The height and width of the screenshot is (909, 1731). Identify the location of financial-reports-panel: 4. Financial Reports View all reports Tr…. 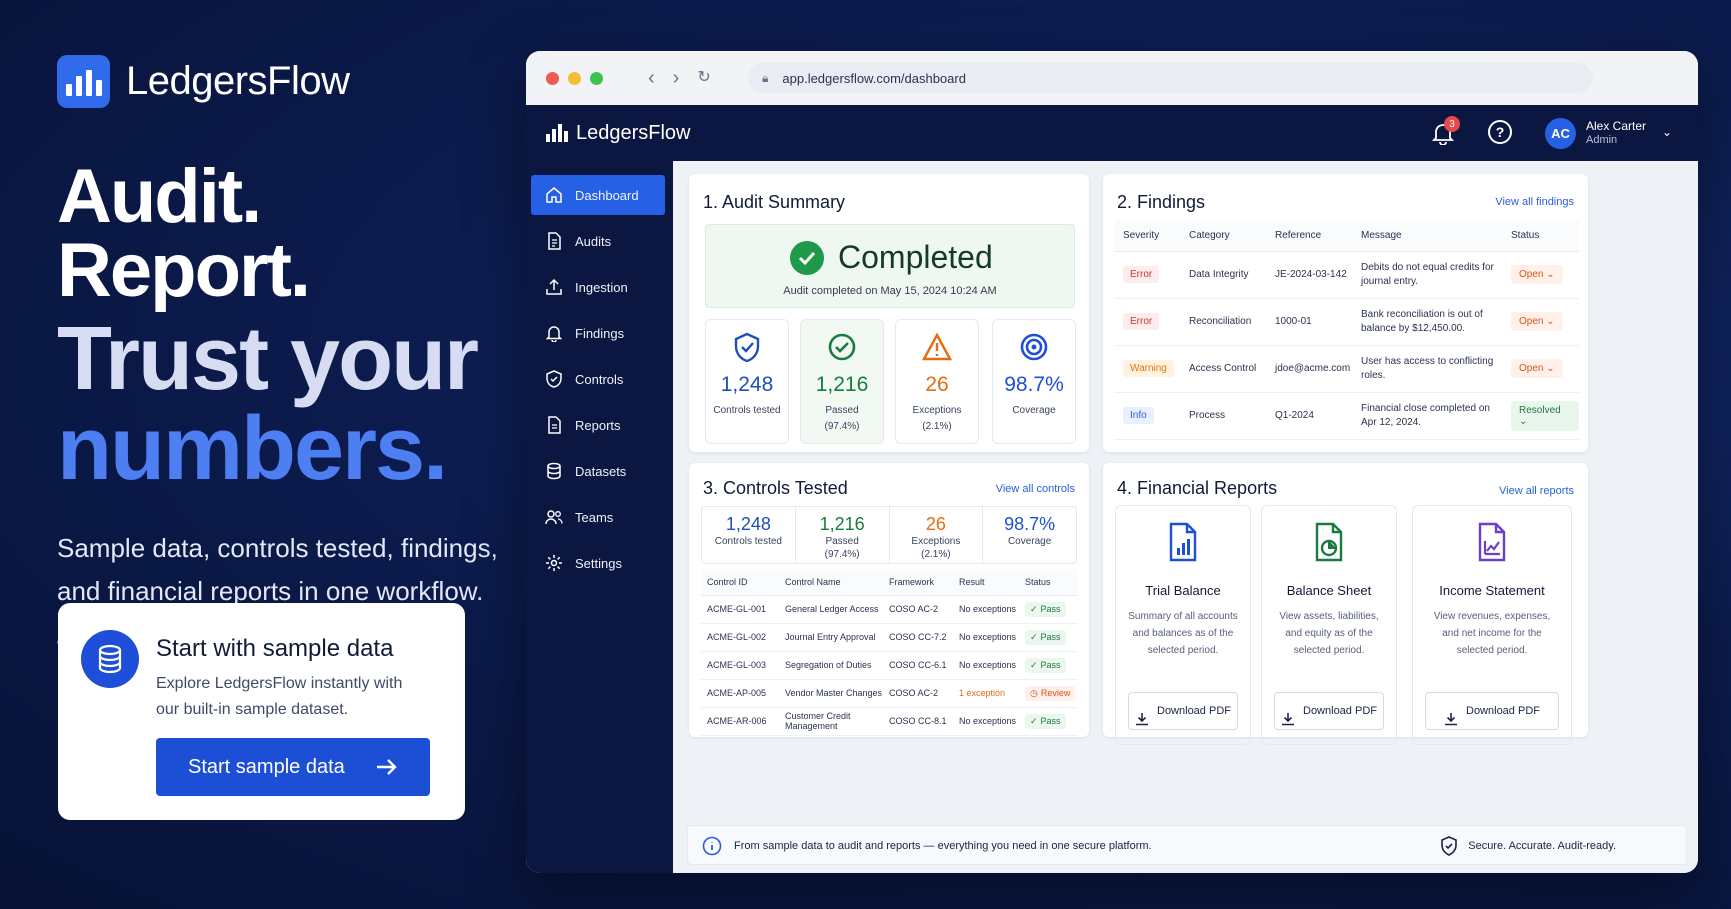
(1345, 604).